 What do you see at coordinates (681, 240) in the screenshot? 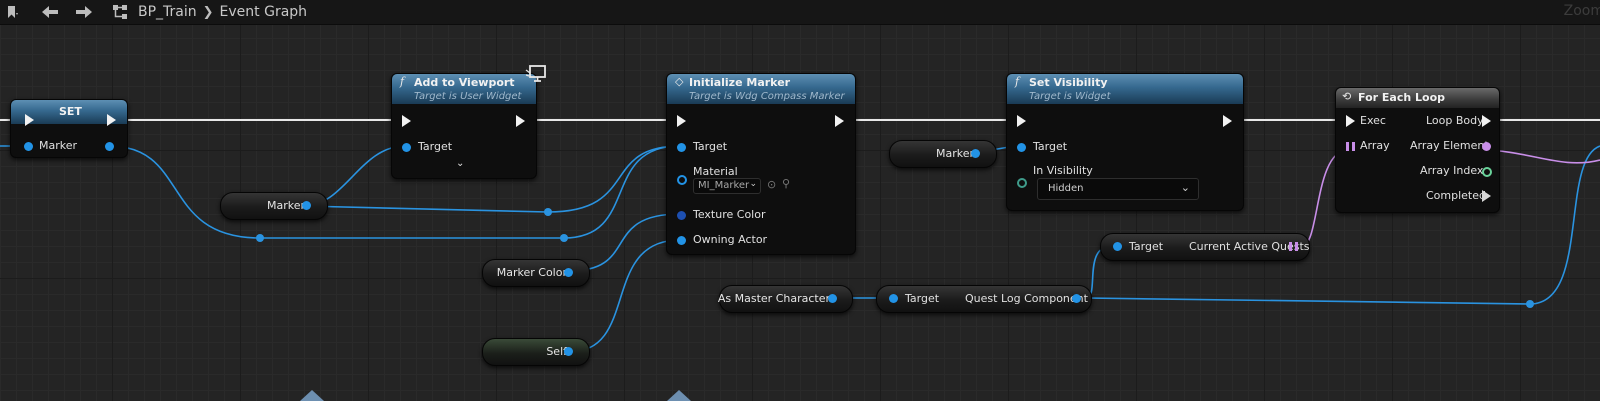
I see `owning-actor-in-pin` at bounding box center [681, 240].